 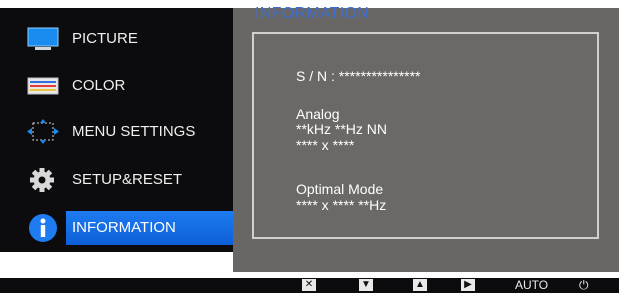 I want to click on signal-type: Analog, so click(x=318, y=114).